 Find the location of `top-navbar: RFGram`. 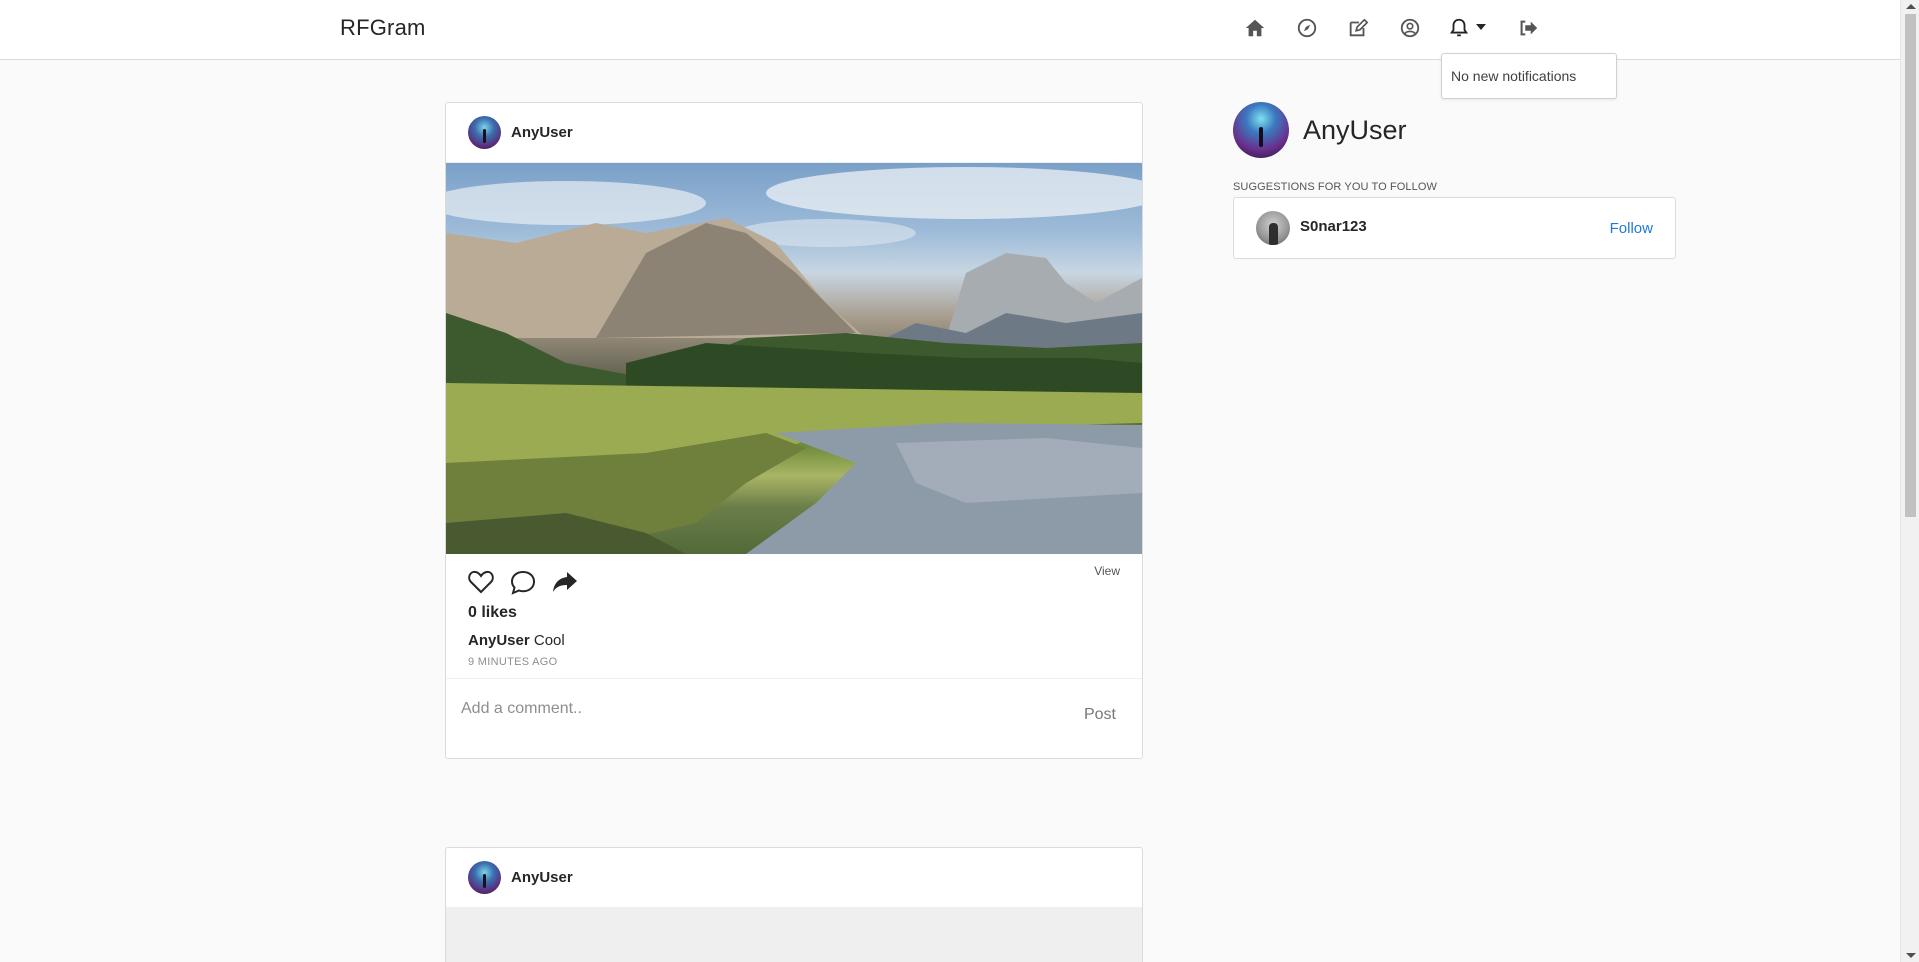

top-navbar: RFGram is located at coordinates (950, 30).